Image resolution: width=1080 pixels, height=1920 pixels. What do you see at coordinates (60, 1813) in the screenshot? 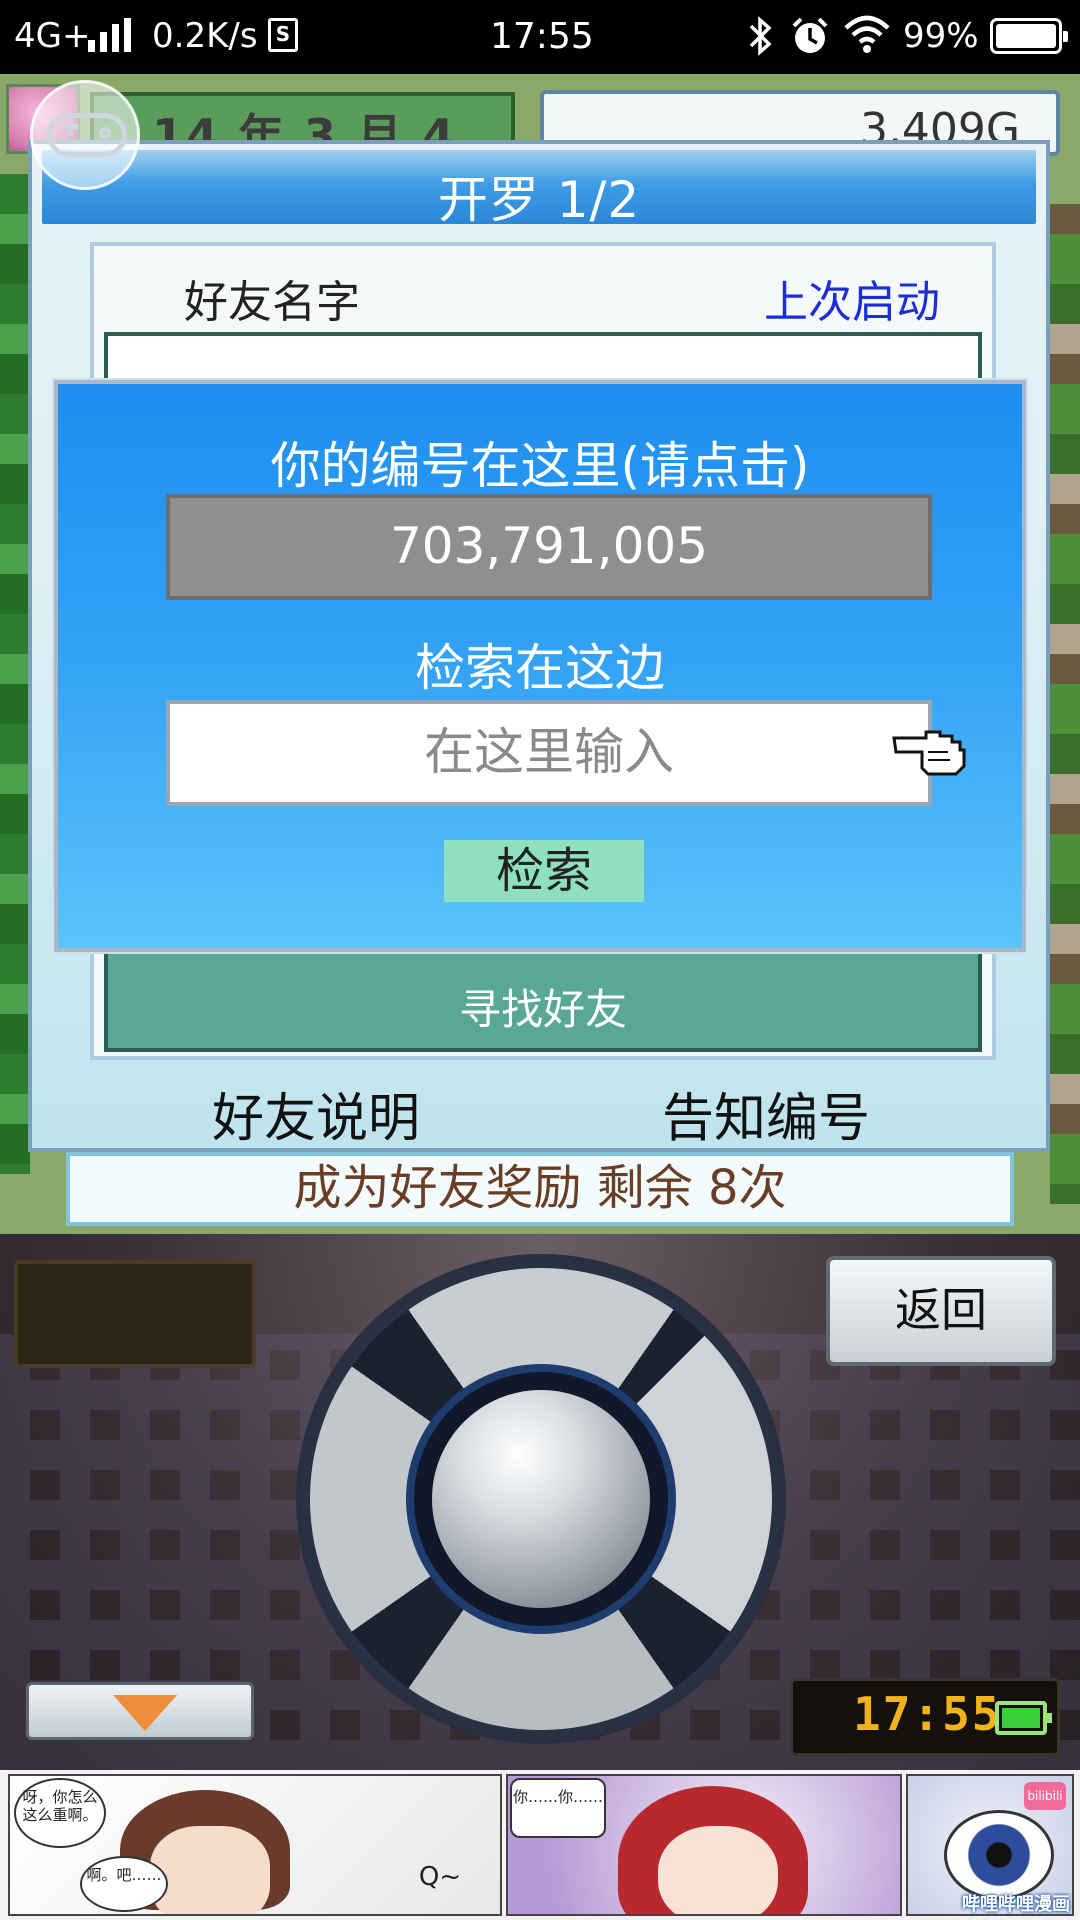
I see `speech-bubble: 呀，你怎么这么重啊。` at bounding box center [60, 1813].